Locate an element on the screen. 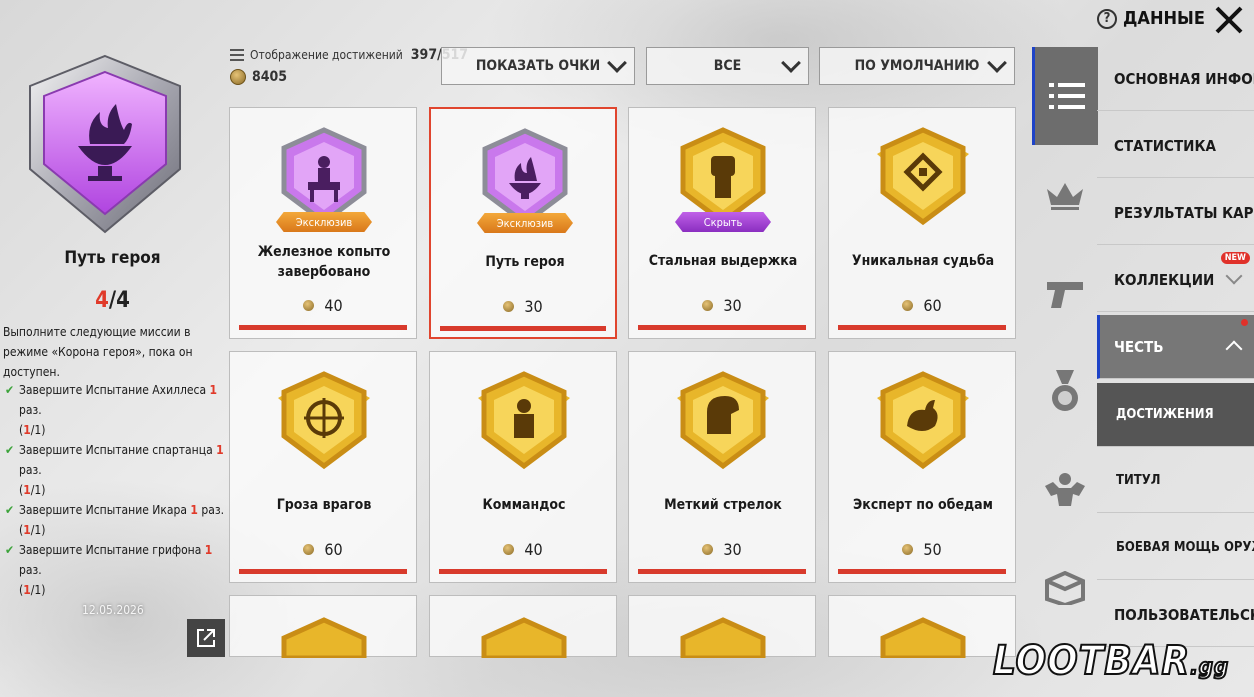  nav-weapon-power: БОЕВАЯ МОЩЬ ОРУЖИЯ is located at coordinates (1175, 548).